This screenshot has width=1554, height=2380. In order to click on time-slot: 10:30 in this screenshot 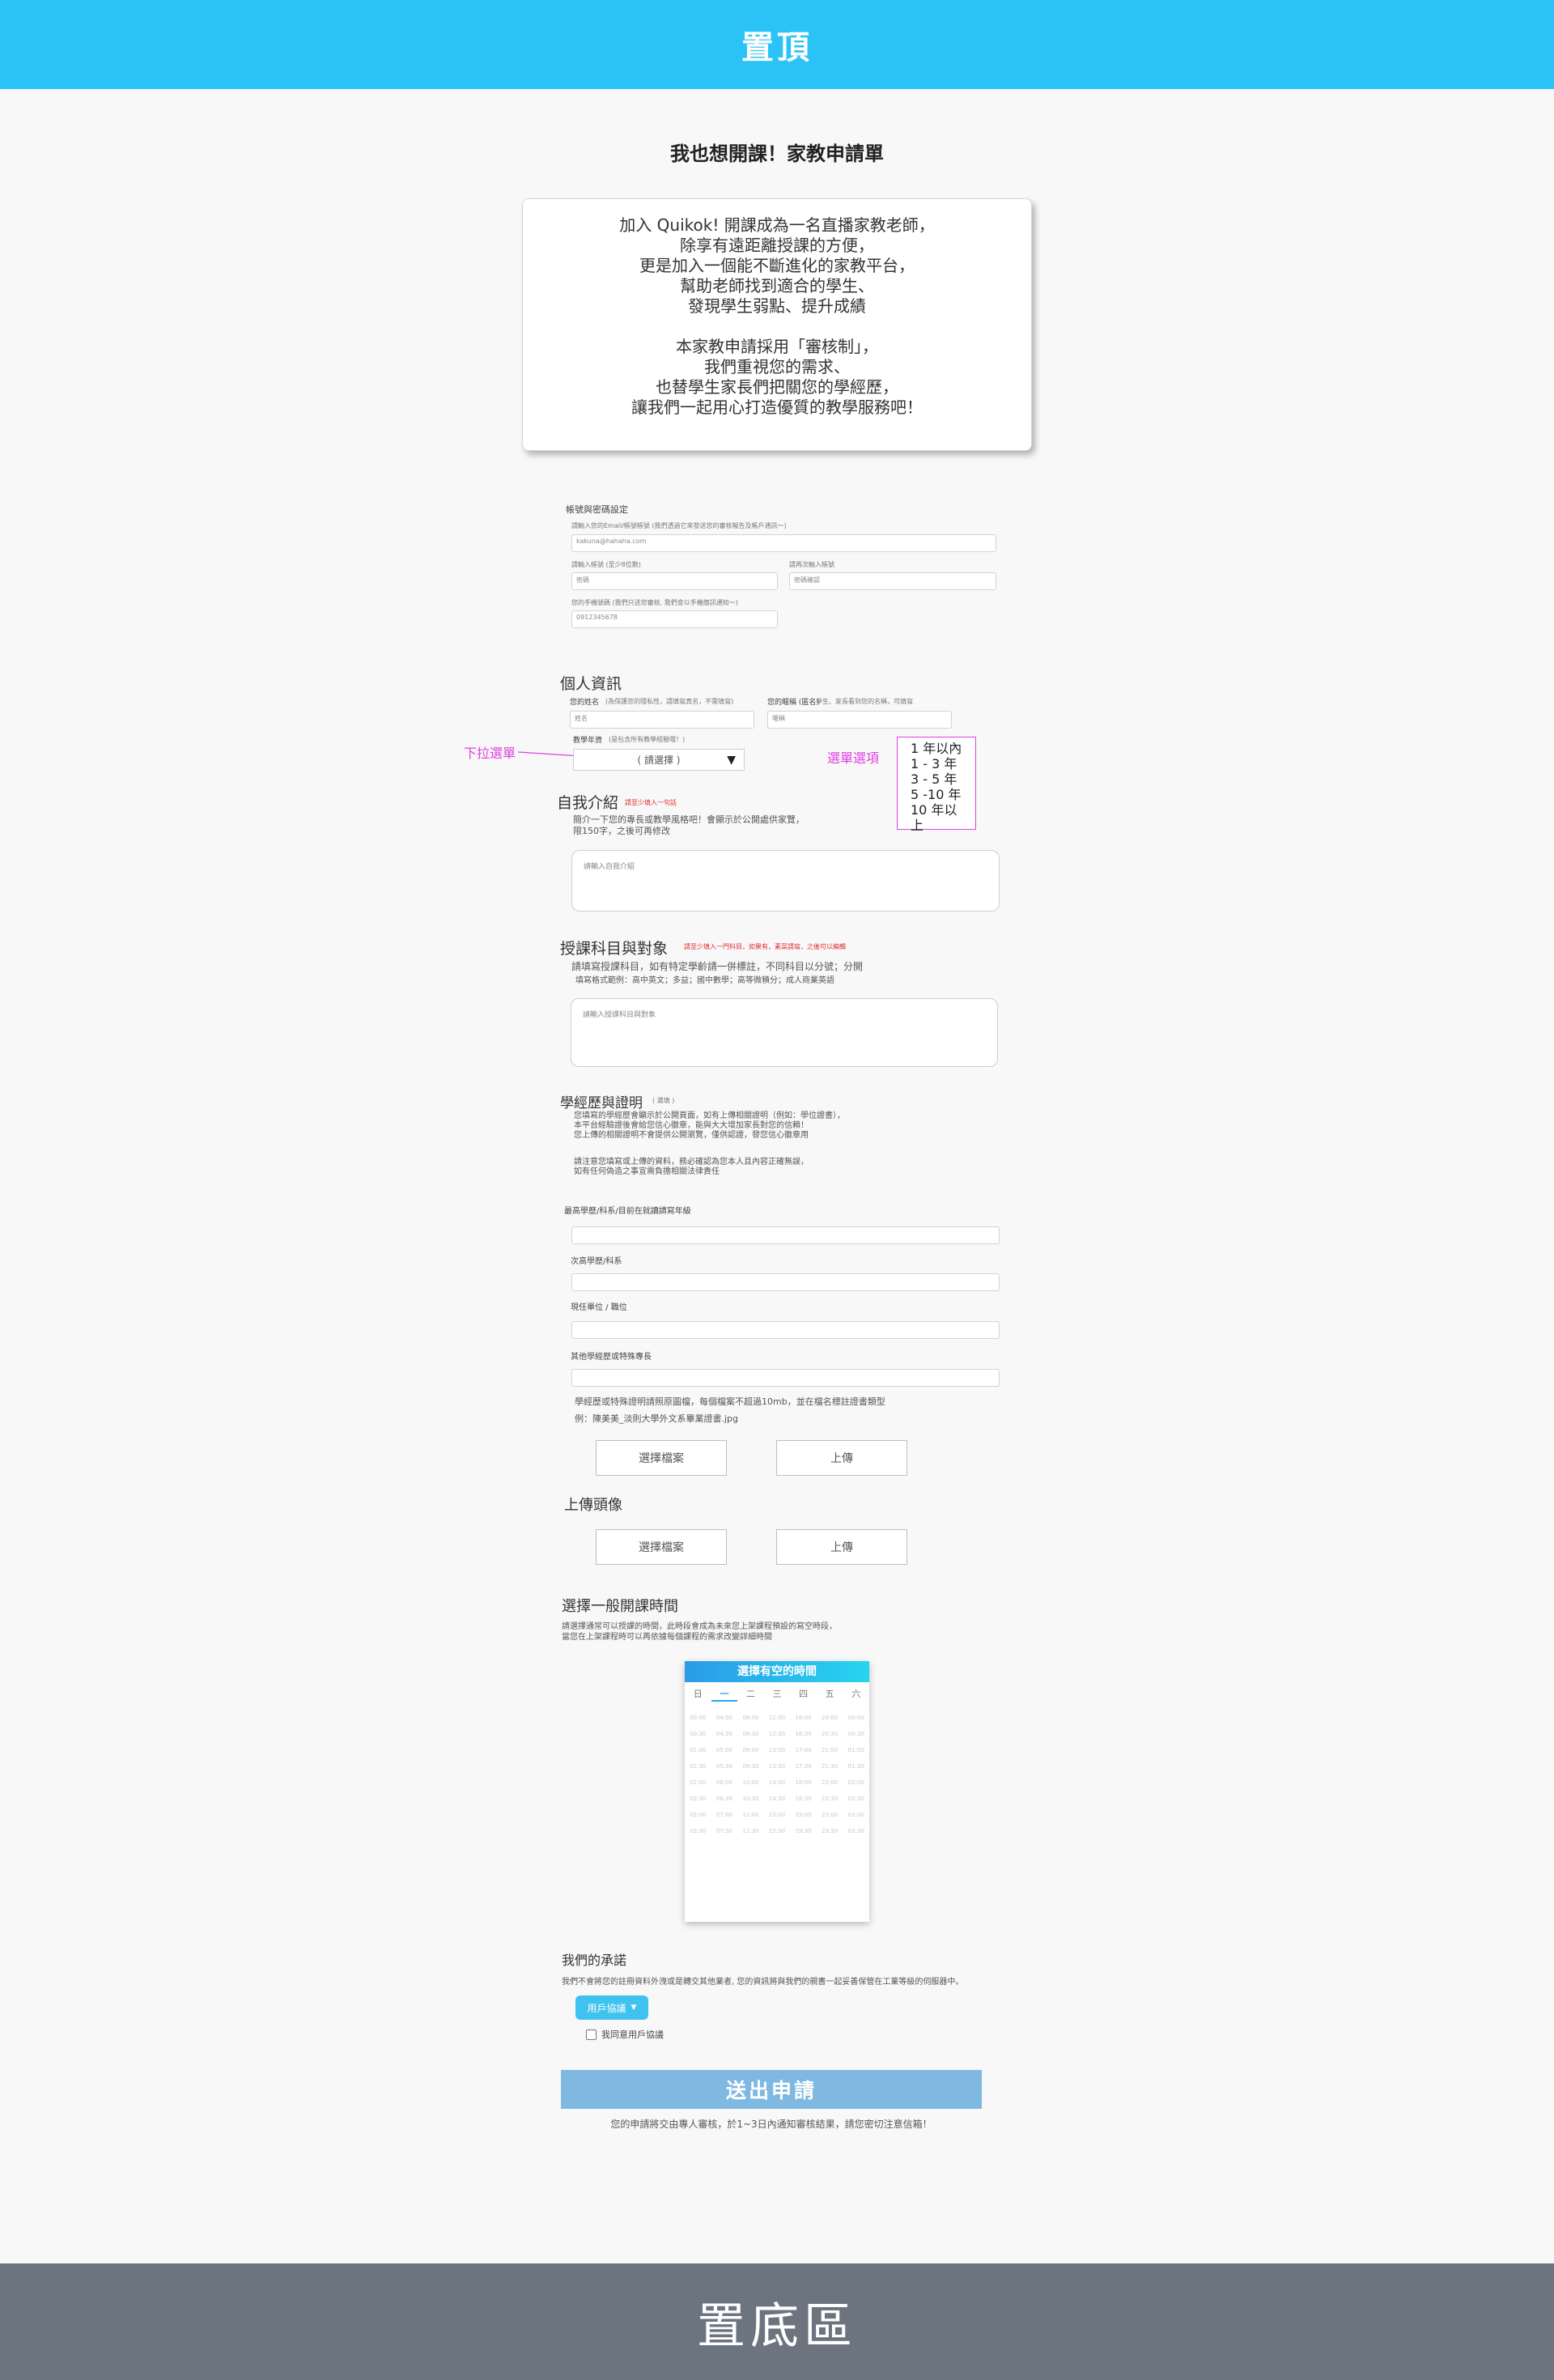, I will do `click(750, 1799)`.